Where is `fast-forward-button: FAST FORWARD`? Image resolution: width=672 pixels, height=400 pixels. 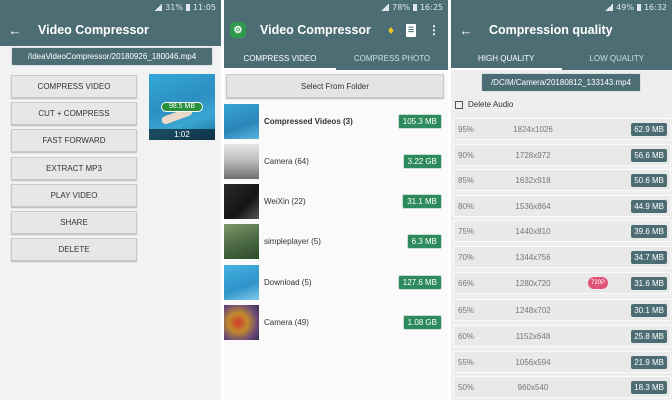
fast-forward-button: FAST FORWARD is located at coordinates (74, 140).